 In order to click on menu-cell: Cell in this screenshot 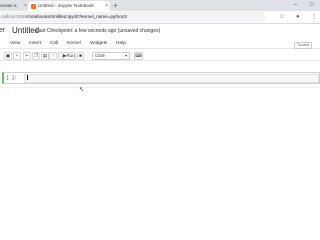, I will do `click(54, 44)`.